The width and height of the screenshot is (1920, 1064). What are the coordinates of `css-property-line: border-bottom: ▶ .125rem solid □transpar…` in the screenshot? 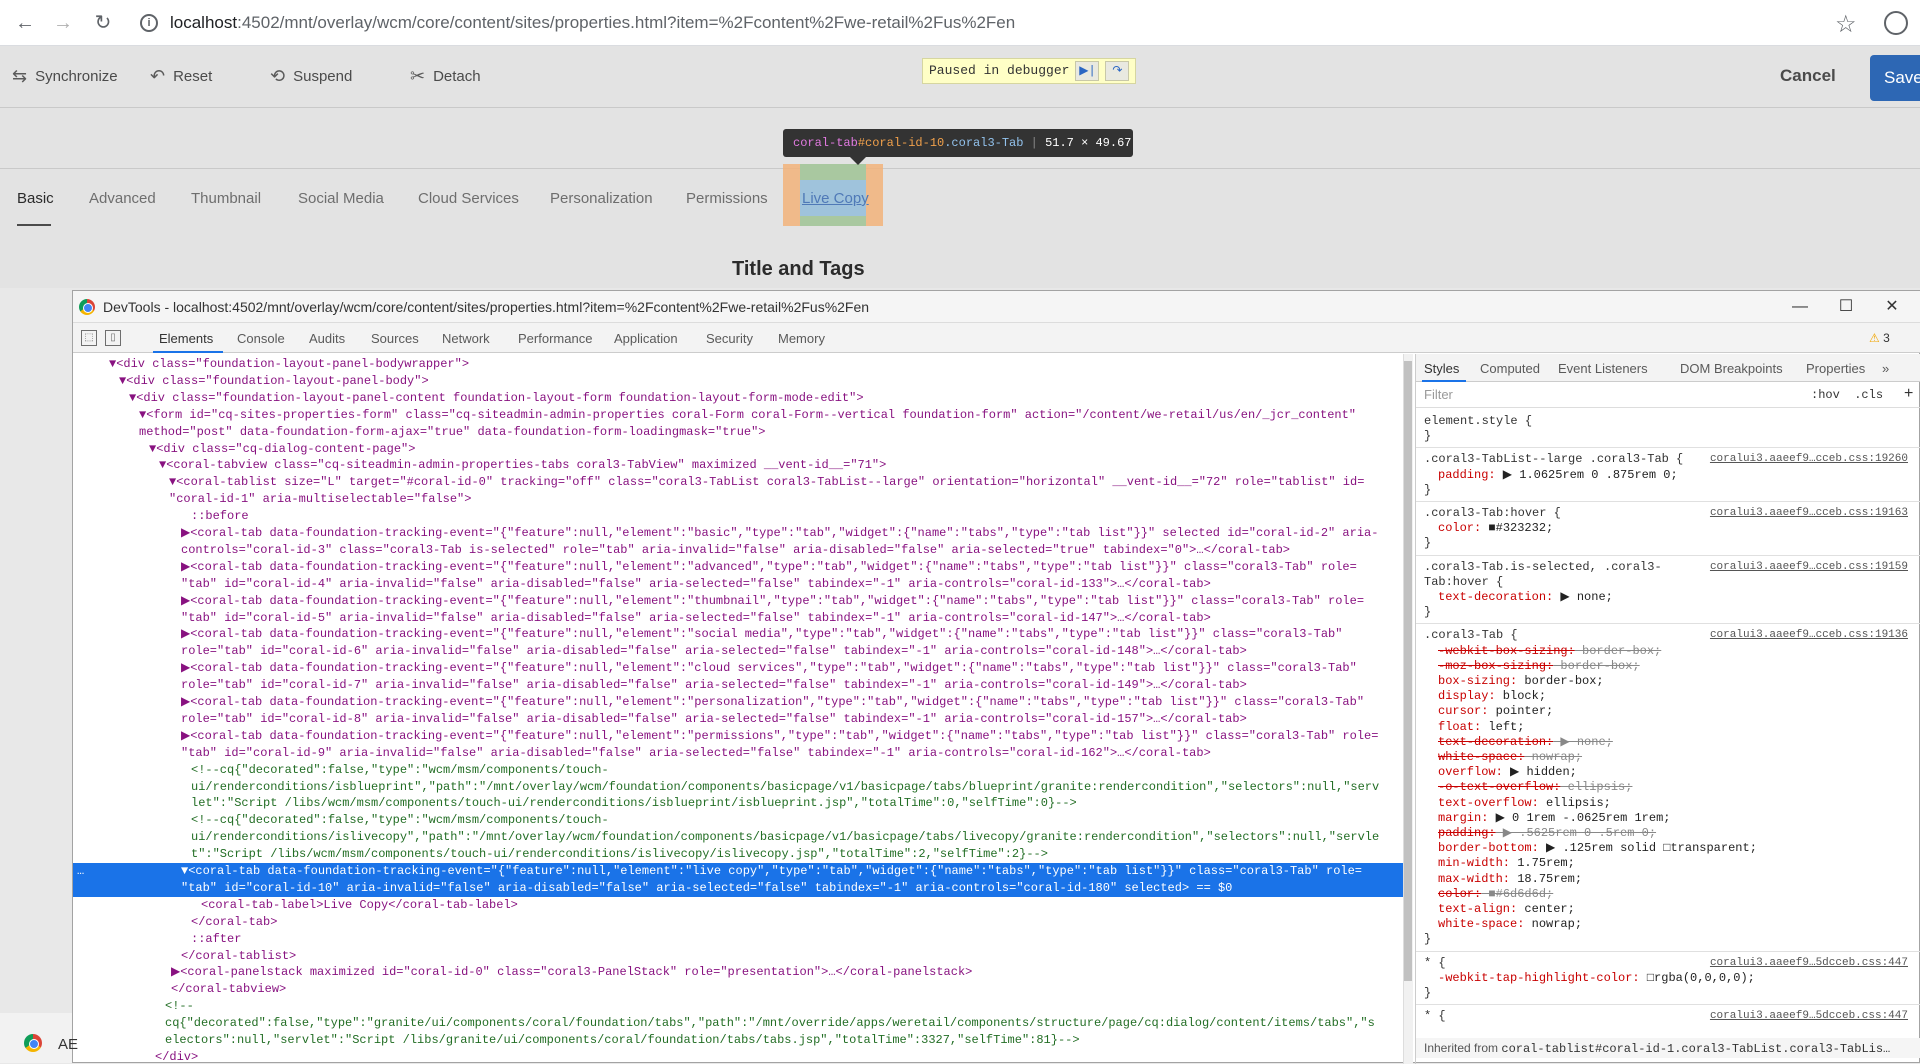 It's located at (1668, 848).